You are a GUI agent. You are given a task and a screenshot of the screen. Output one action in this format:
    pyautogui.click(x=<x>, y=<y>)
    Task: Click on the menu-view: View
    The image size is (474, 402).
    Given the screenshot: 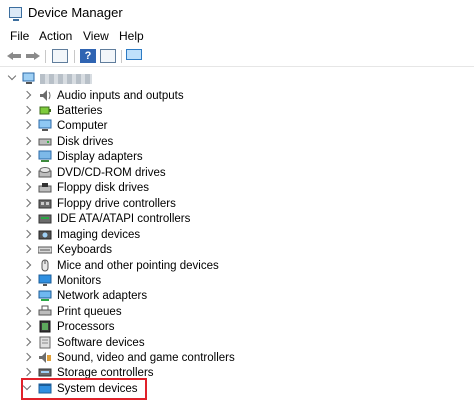 What is the action you would take?
    pyautogui.click(x=96, y=36)
    